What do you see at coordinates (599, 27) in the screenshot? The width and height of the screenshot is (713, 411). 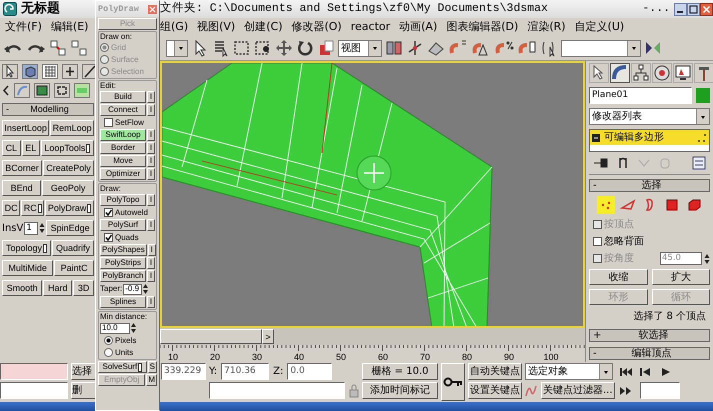 I see `menu-item: 自定义(U)` at bounding box center [599, 27].